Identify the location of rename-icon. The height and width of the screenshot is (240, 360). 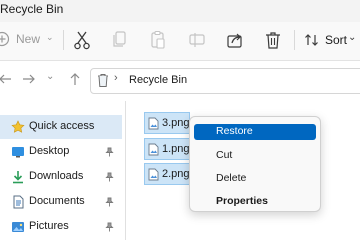
(198, 40).